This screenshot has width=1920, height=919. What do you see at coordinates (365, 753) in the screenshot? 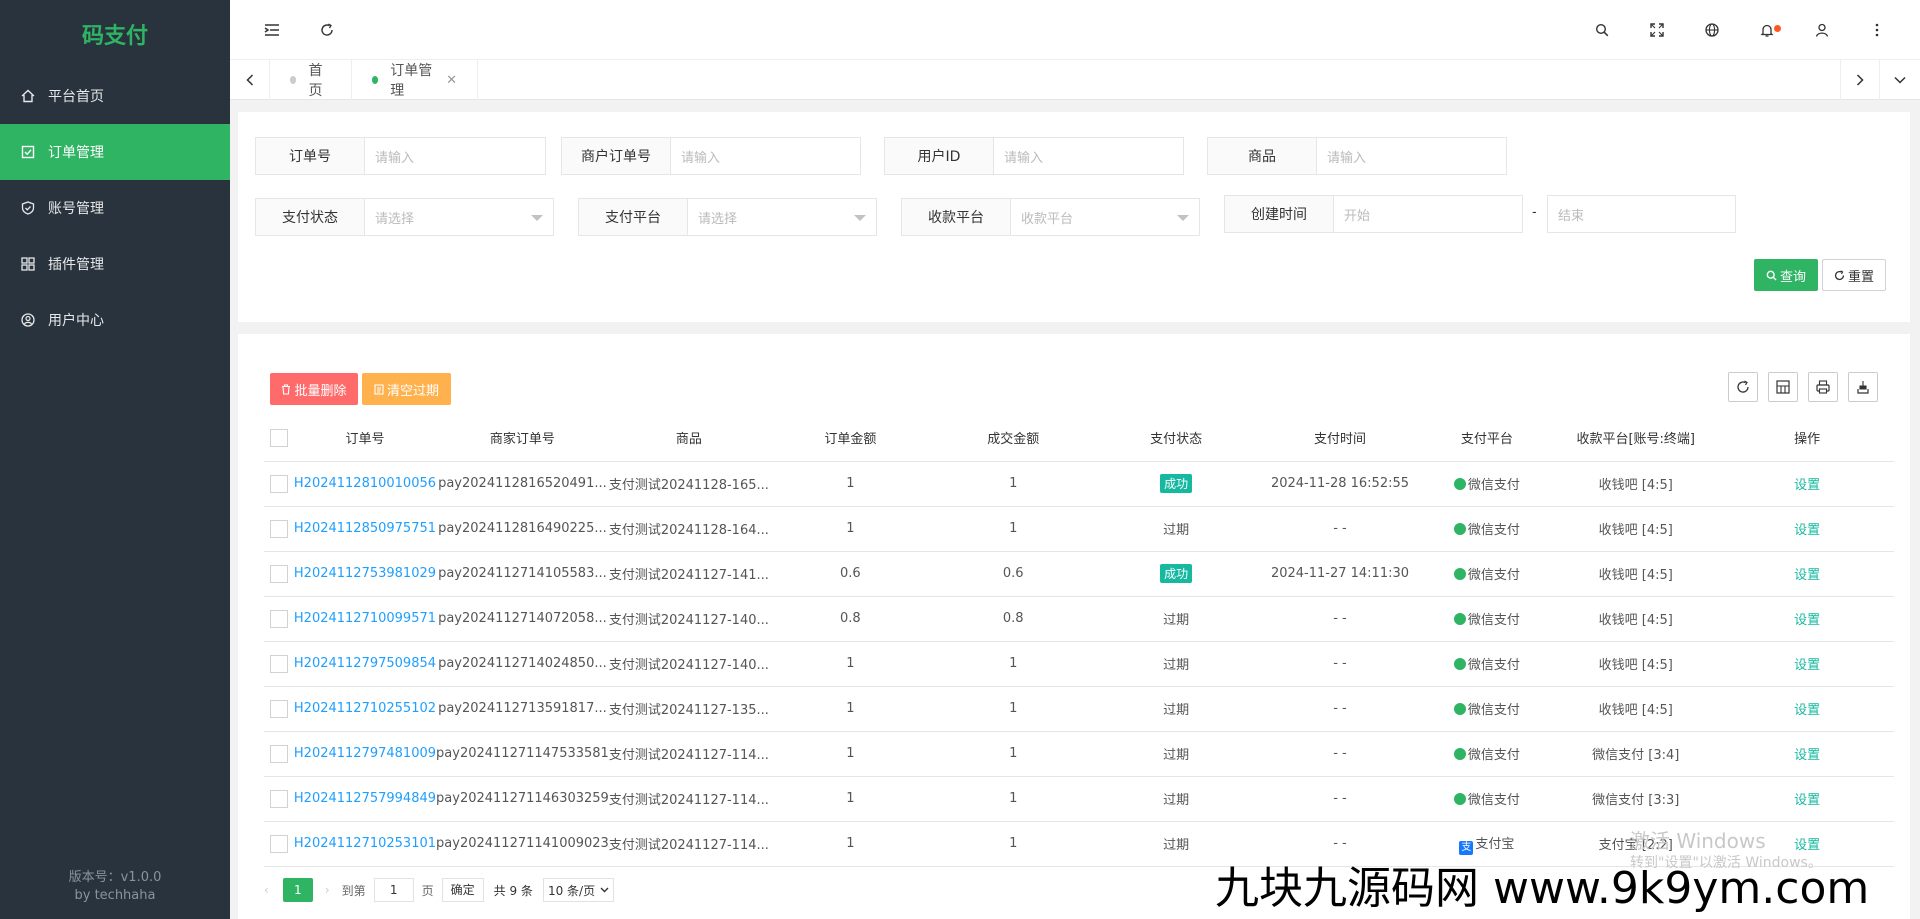
I see `order-no-link: H2024112797481009` at bounding box center [365, 753].